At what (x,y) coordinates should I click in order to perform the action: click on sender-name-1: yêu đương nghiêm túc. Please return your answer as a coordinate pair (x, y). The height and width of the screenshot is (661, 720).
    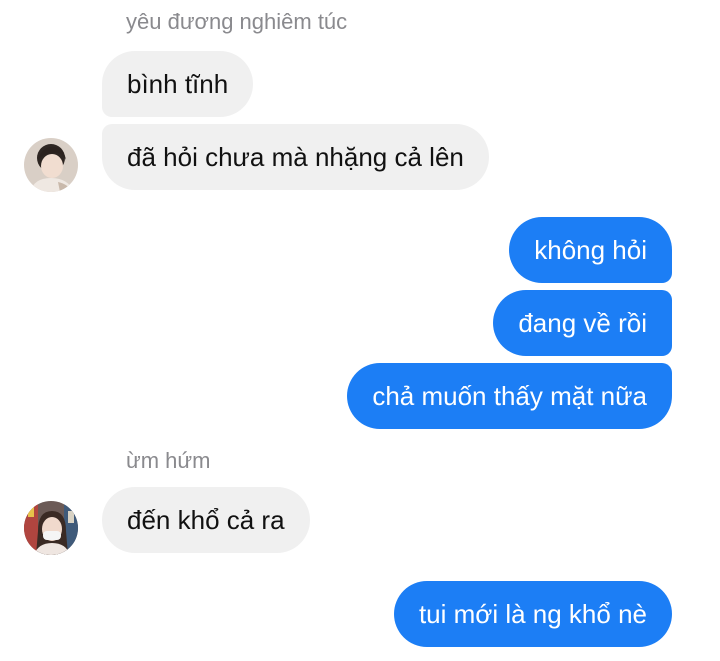
    Looking at the image, I should click on (237, 21).